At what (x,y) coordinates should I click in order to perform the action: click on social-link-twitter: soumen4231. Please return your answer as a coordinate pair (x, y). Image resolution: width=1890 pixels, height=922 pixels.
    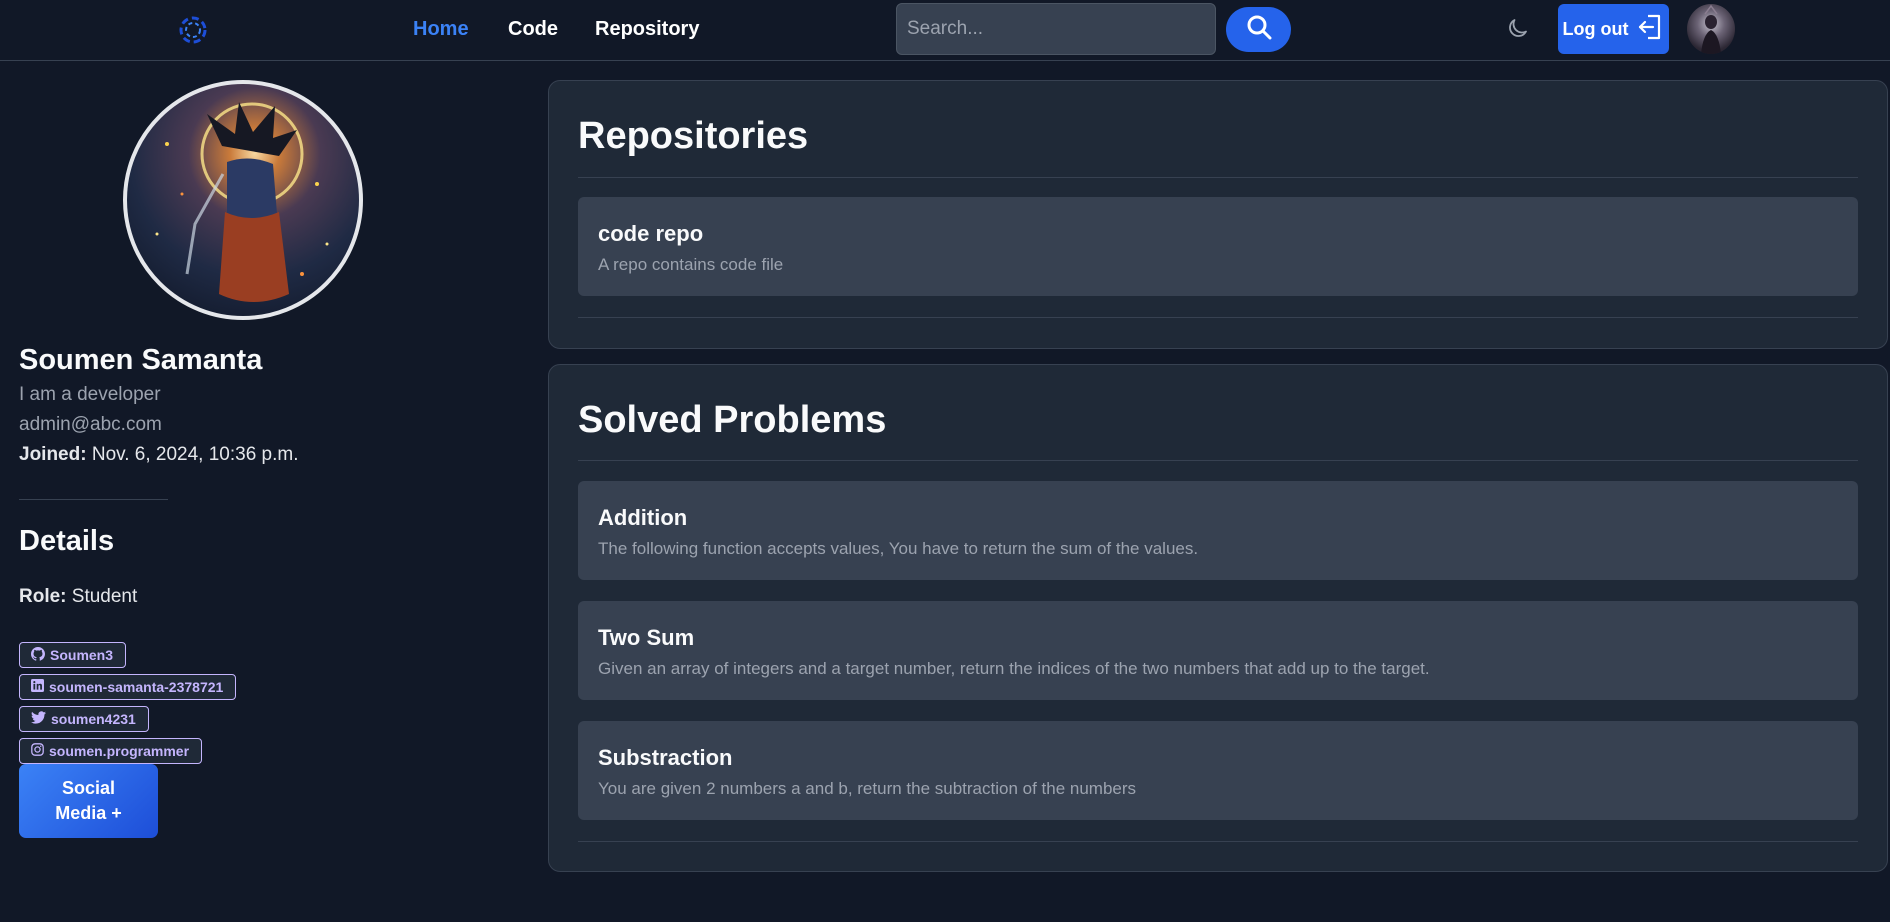
    Looking at the image, I should click on (84, 719).